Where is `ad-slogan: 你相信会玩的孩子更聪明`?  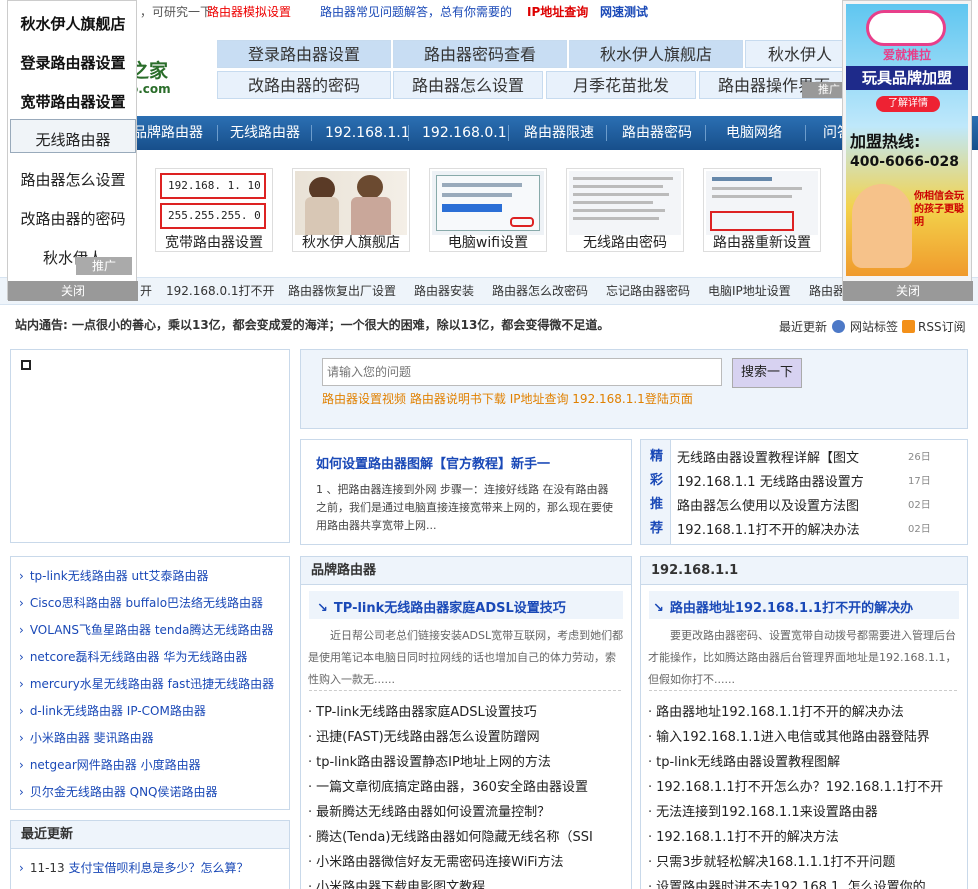 ad-slogan: 你相信会玩的孩子更聪明 is located at coordinates (939, 209).